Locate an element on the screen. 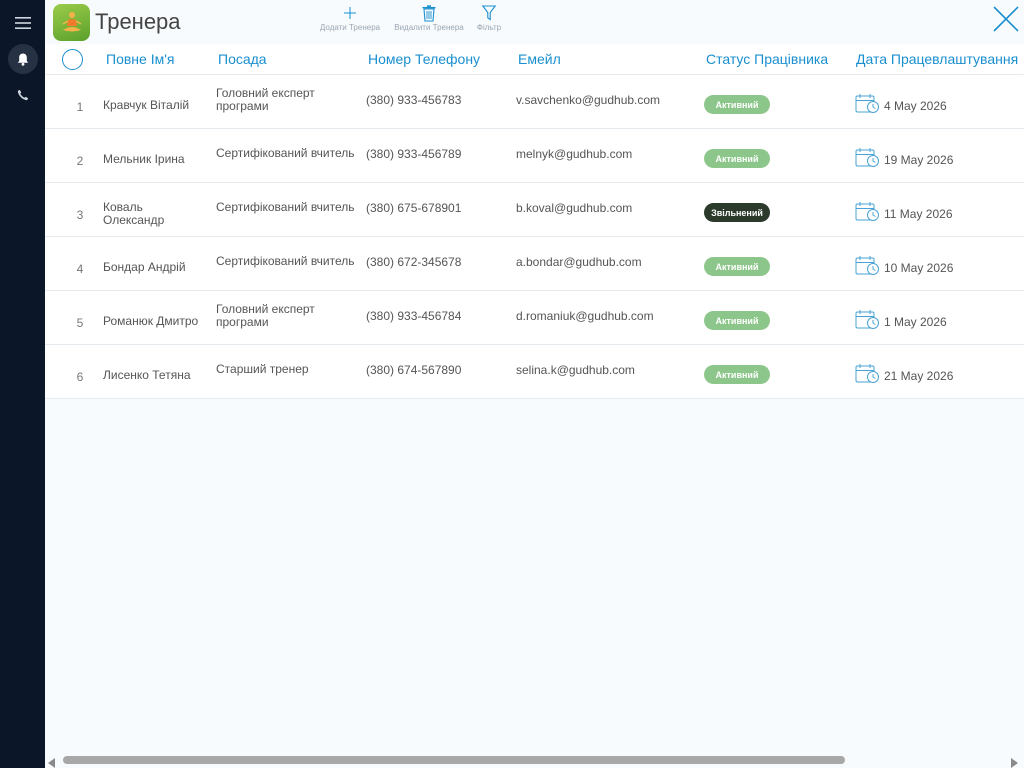  trainer-name: Кравчук Віталій is located at coordinates (146, 105).